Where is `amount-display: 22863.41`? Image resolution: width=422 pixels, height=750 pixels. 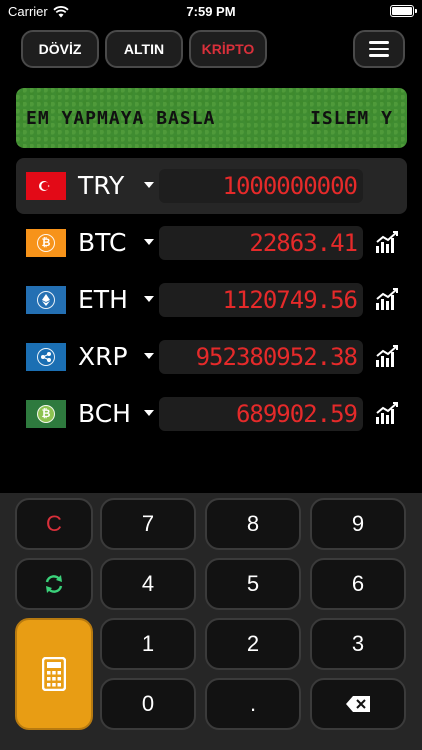 amount-display: 22863.41 is located at coordinates (261, 243).